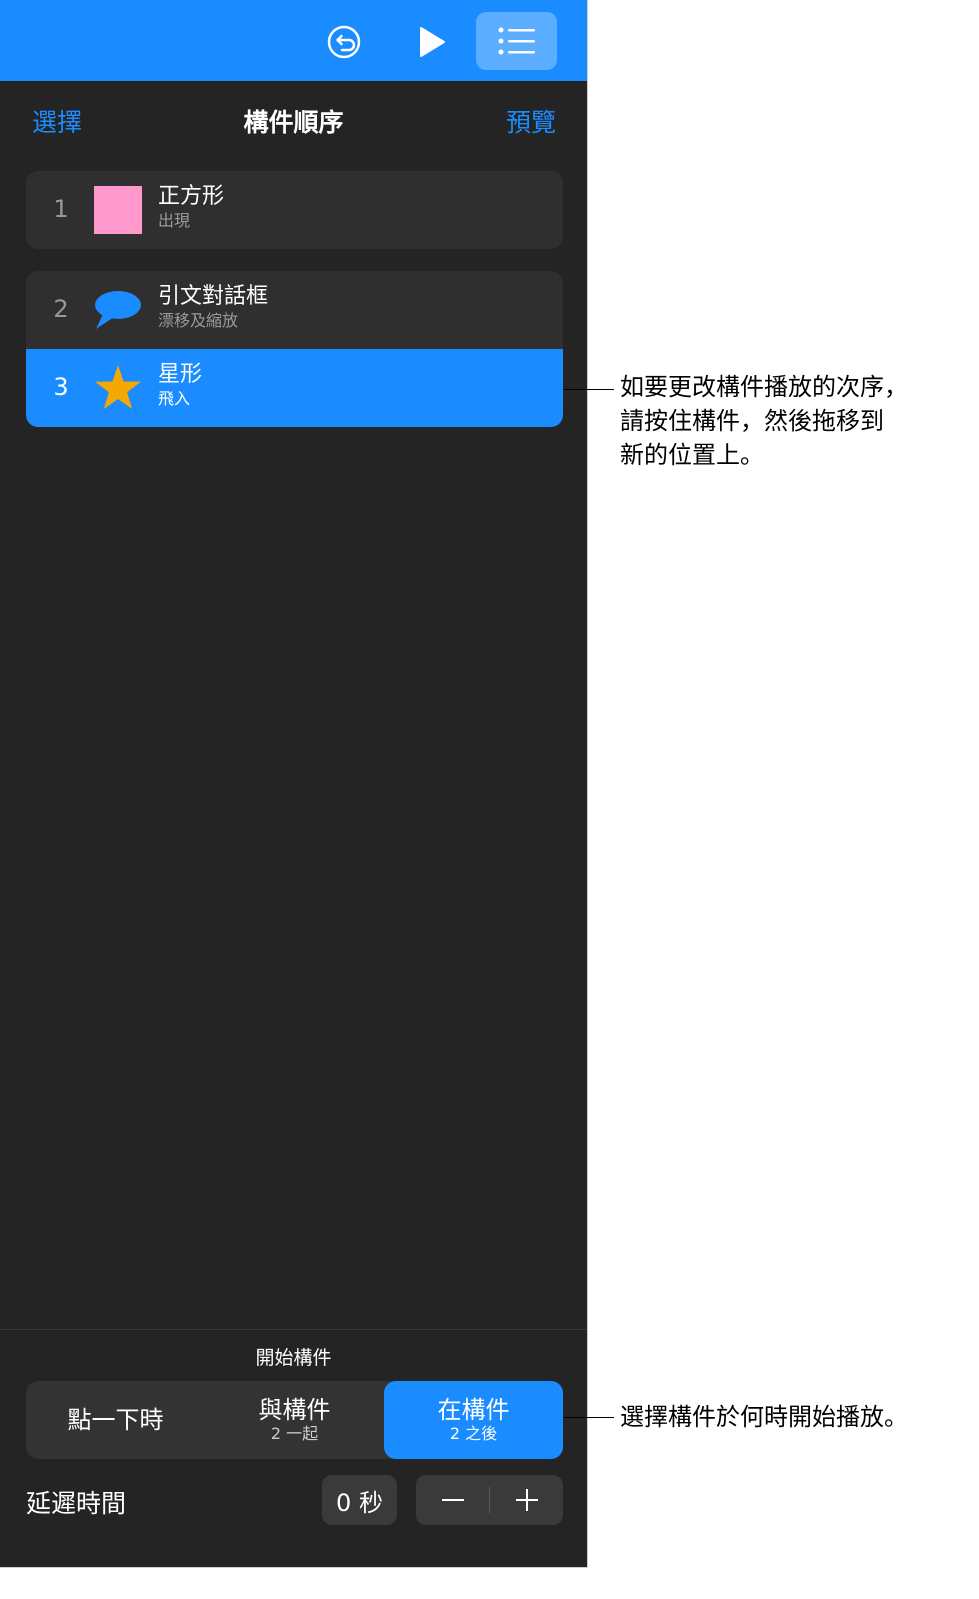  What do you see at coordinates (174, 398) in the screenshot?
I see `build-effect: 飛入` at bounding box center [174, 398].